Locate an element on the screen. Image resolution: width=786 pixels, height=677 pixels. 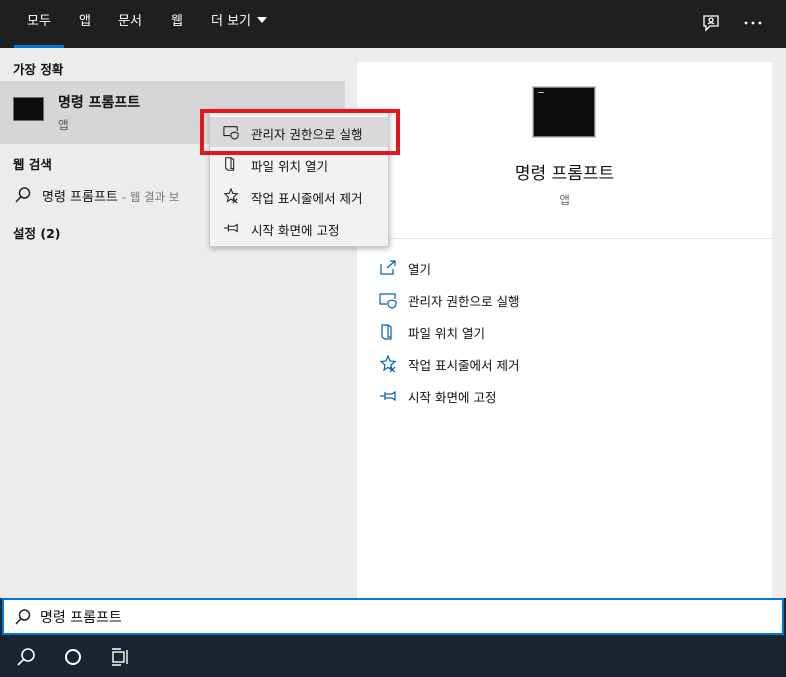
tab-apps: 앱 is located at coordinates (85, 24).